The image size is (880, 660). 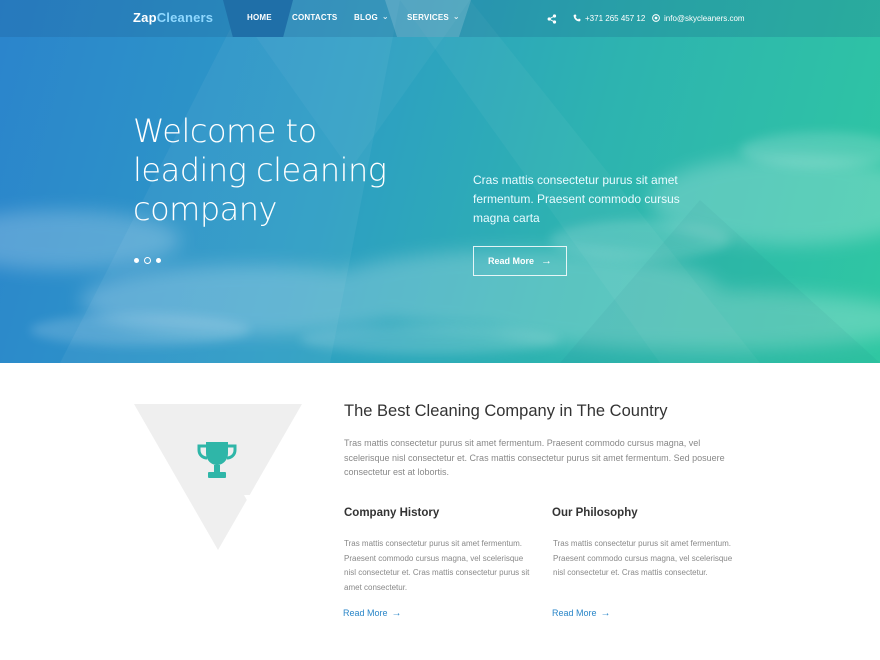 I want to click on slider-dots, so click(x=147, y=260).